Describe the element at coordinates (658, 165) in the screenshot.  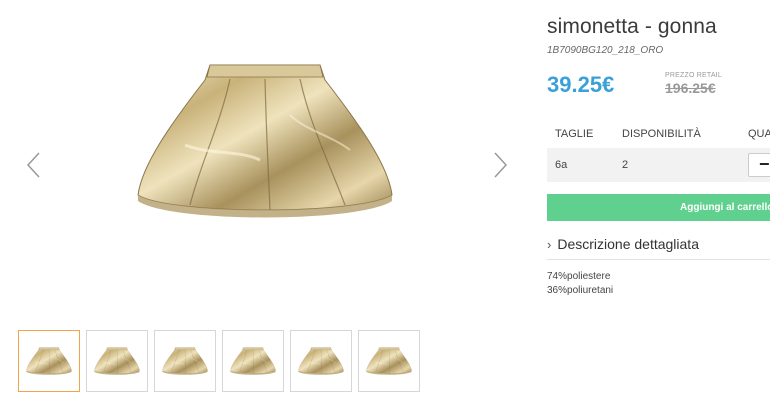
I see `table-row: 6a 2 −` at that location.